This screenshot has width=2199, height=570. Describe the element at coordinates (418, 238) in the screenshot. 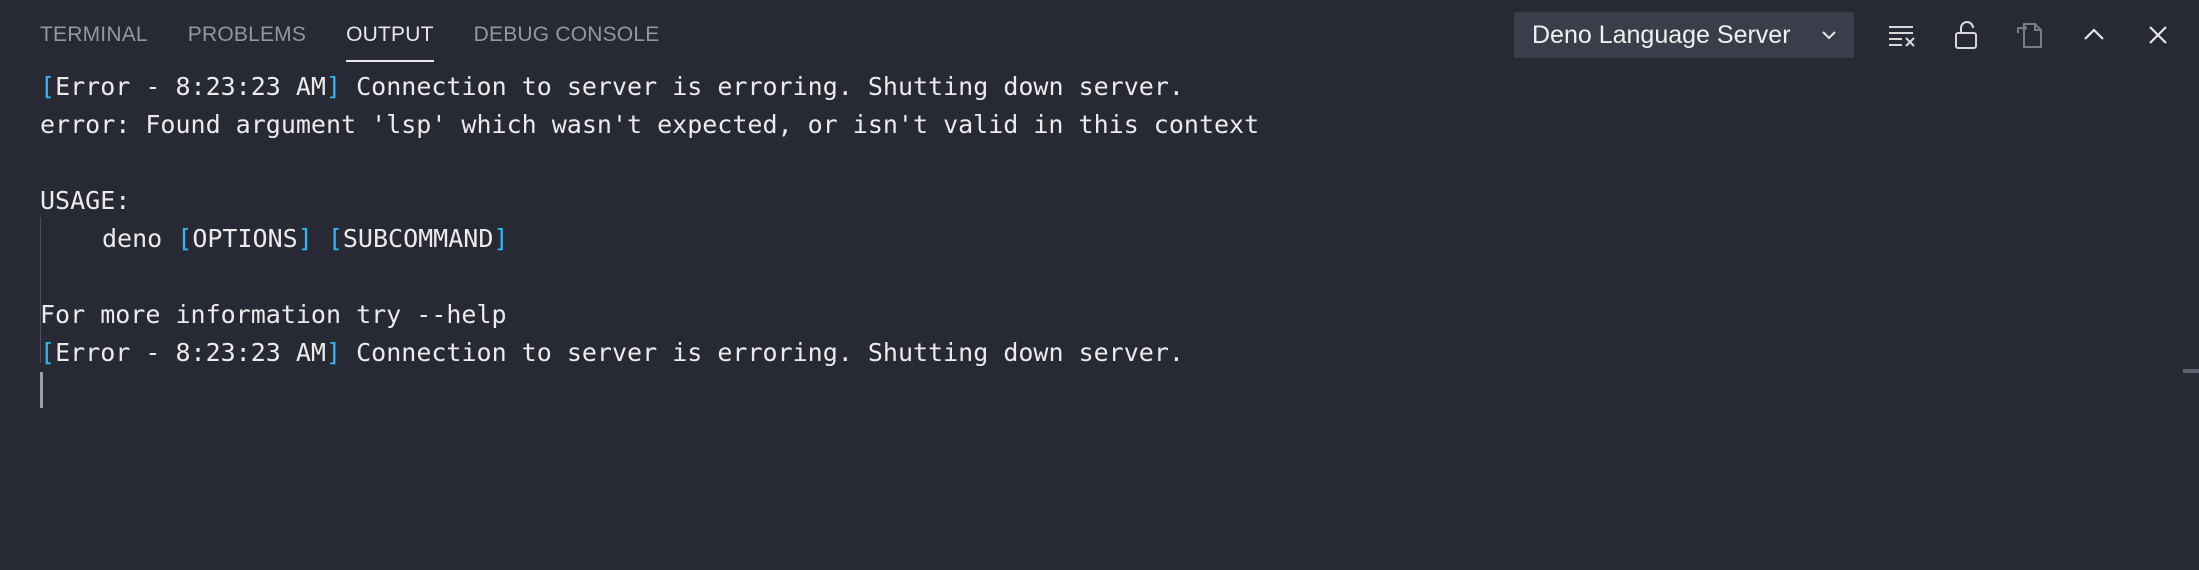

I see `usage-subcommand: SUBCOMMAND` at that location.